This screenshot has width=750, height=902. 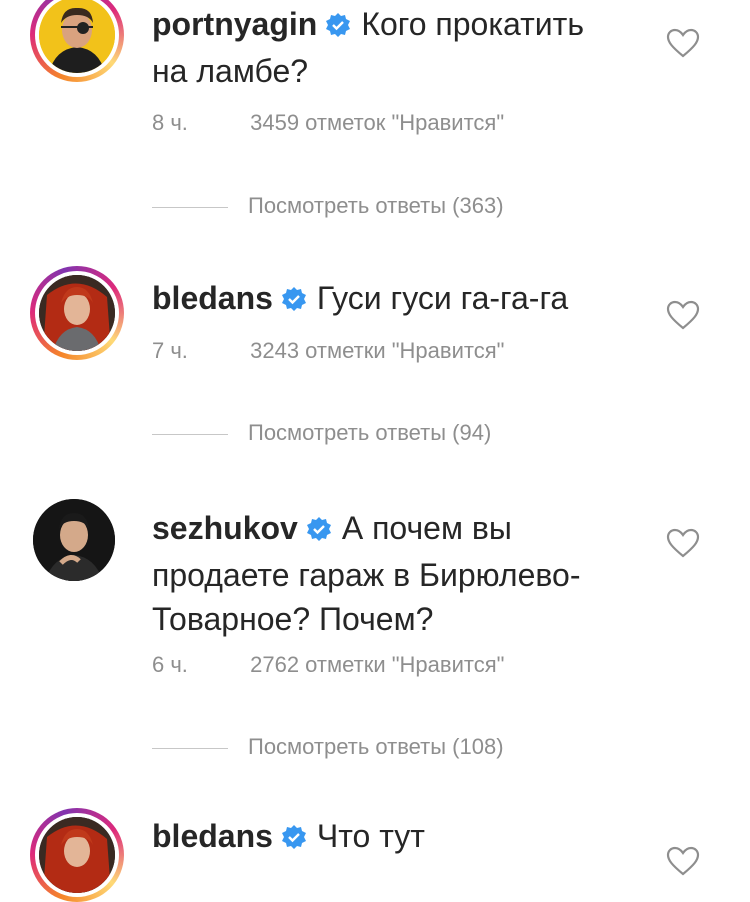 What do you see at coordinates (225, 528) in the screenshot?
I see `comment-username: sezhukov` at bounding box center [225, 528].